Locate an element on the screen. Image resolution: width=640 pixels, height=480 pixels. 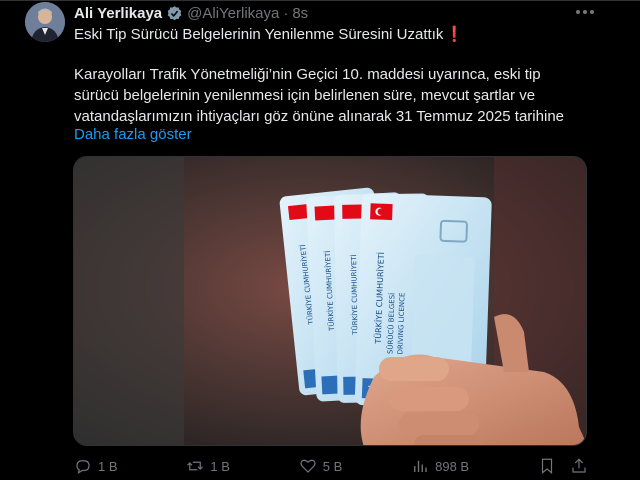
retweet-count: 1 B is located at coordinates (220, 466).